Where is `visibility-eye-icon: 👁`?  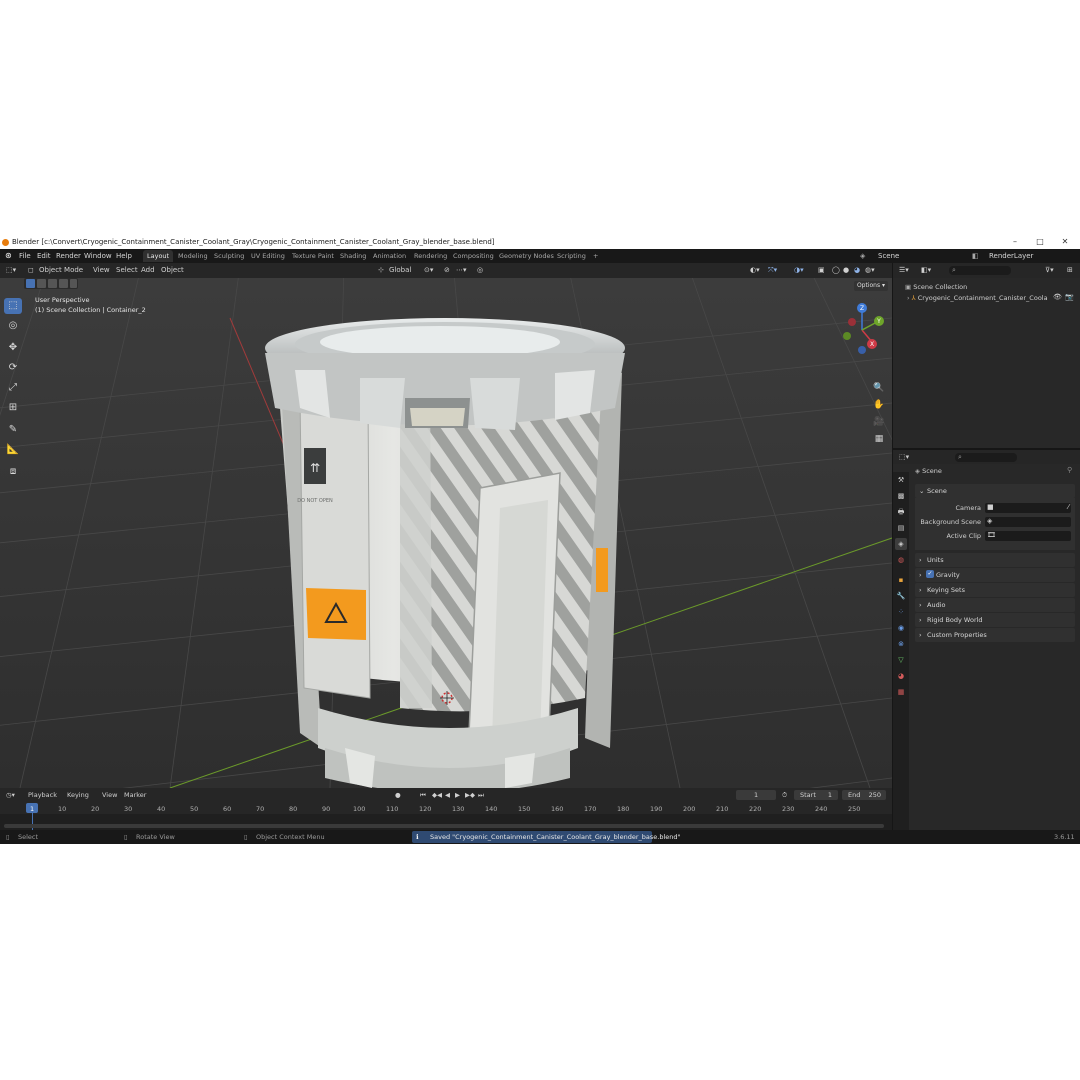
visibility-eye-icon: 👁 is located at coordinates (1057, 297).